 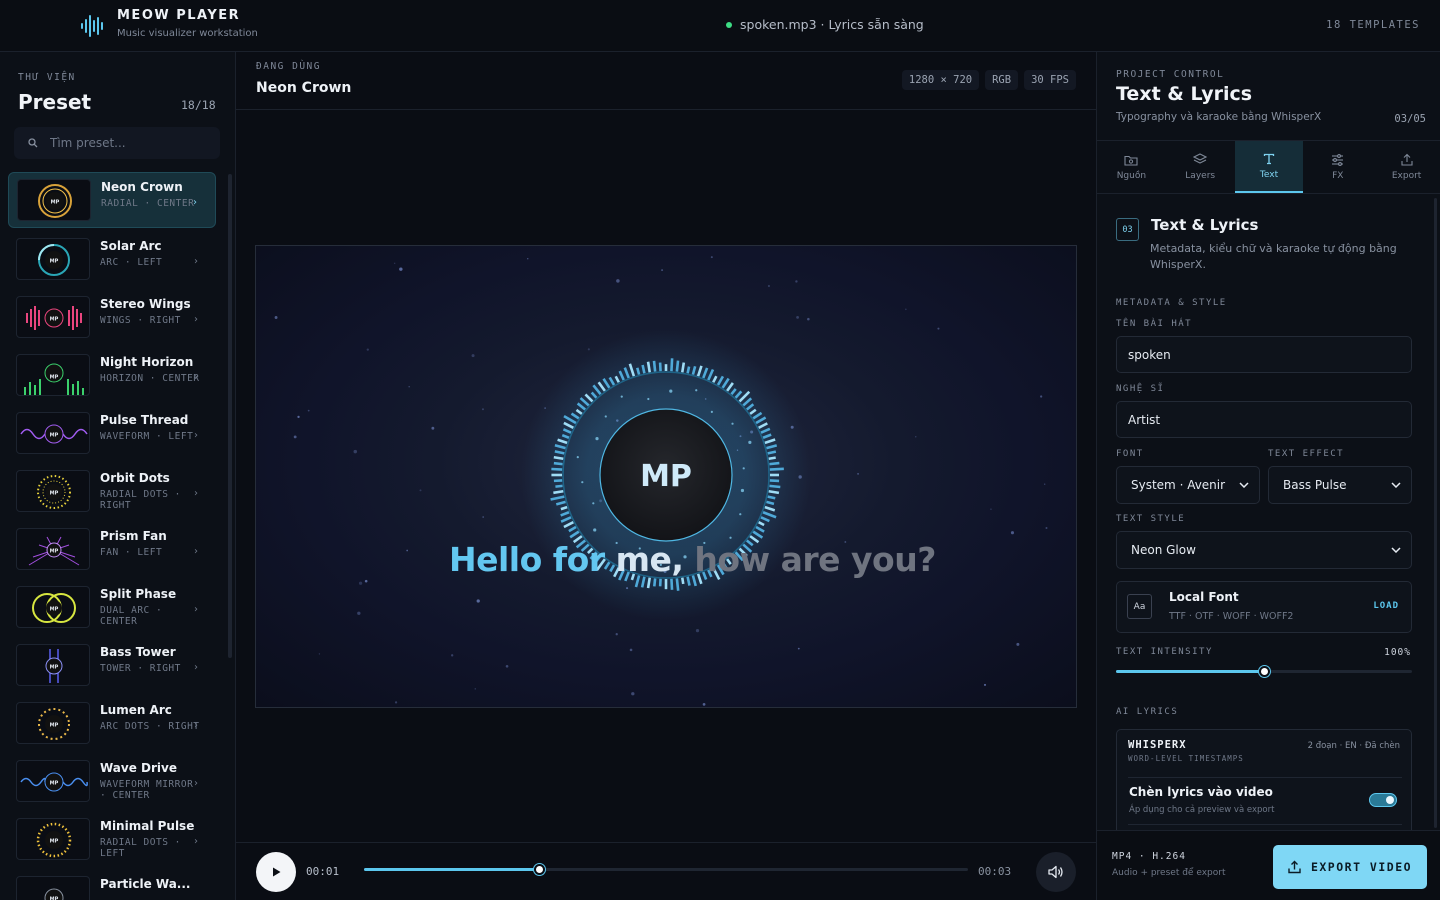 I want to click on templates-count: 18 TEMPLATES, so click(x=1373, y=25).